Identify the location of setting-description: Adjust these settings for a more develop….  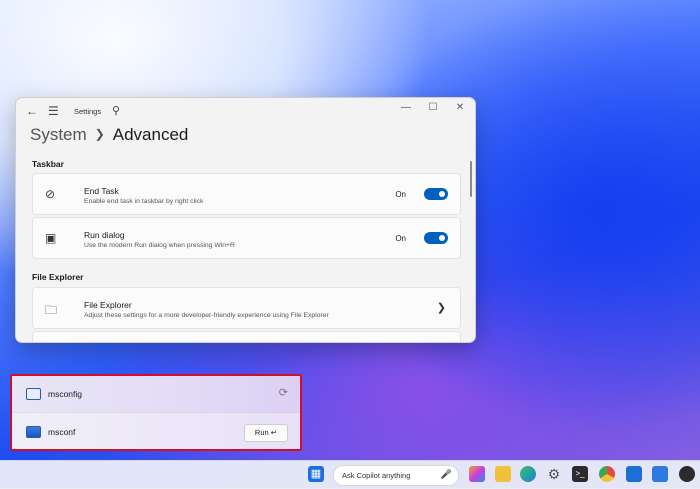
(206, 315).